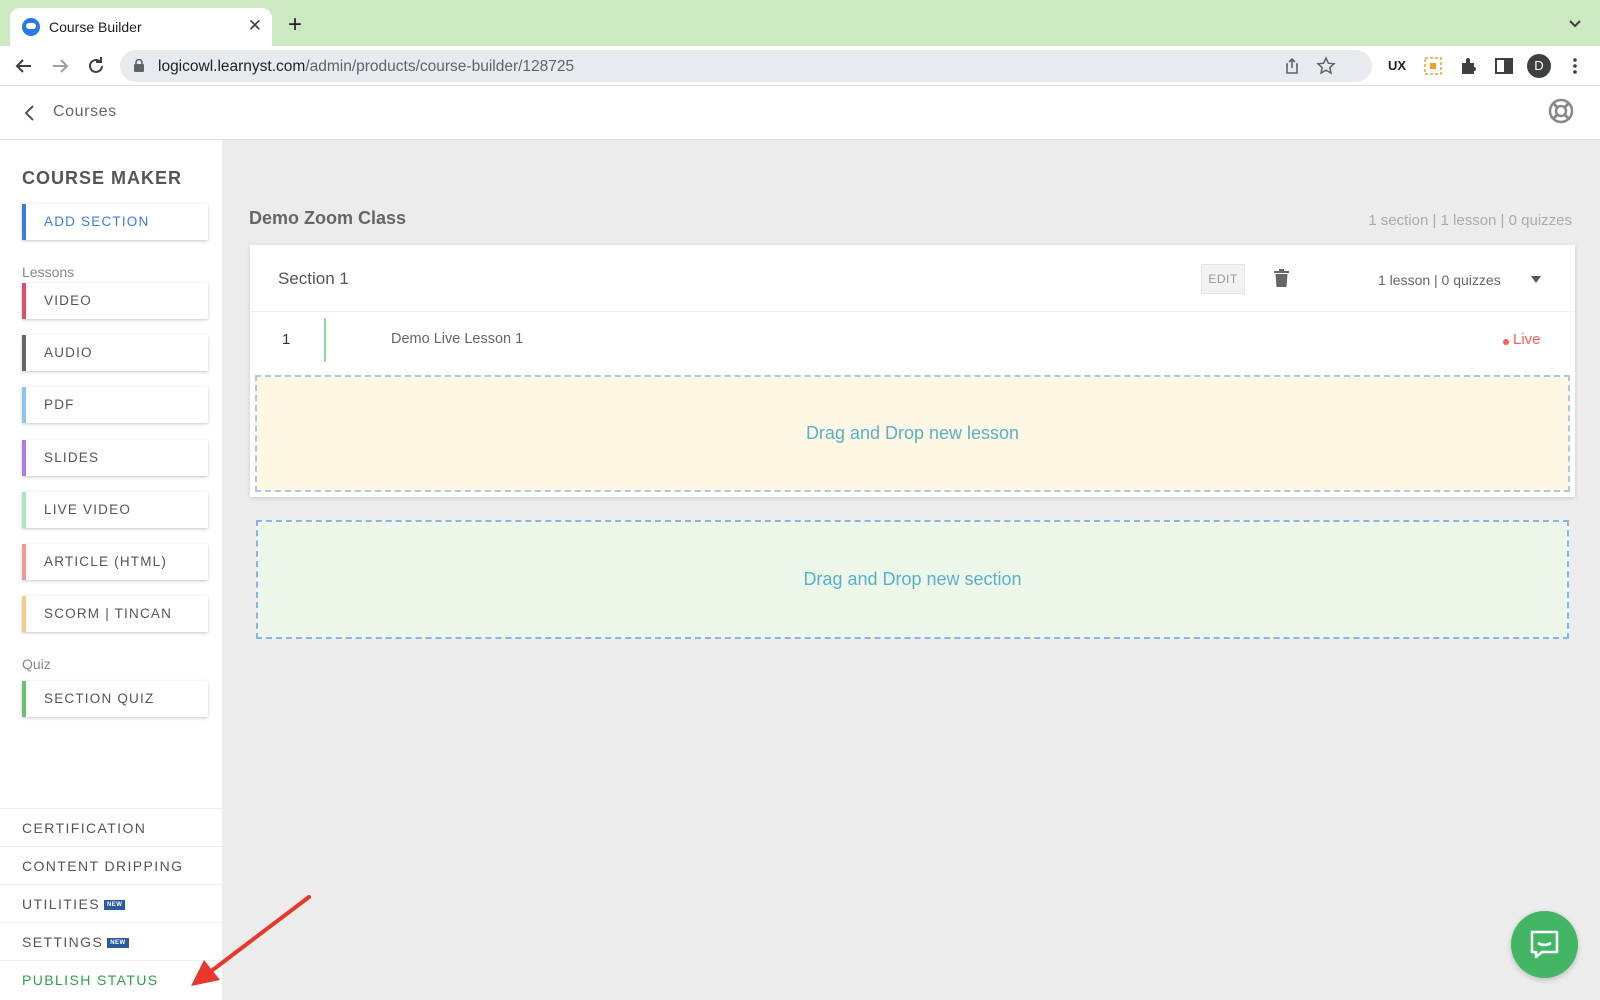 Image resolution: width=1600 pixels, height=1000 pixels. What do you see at coordinates (457, 339) in the screenshot?
I see `lesson-title: Demo Live Lesson 1` at bounding box center [457, 339].